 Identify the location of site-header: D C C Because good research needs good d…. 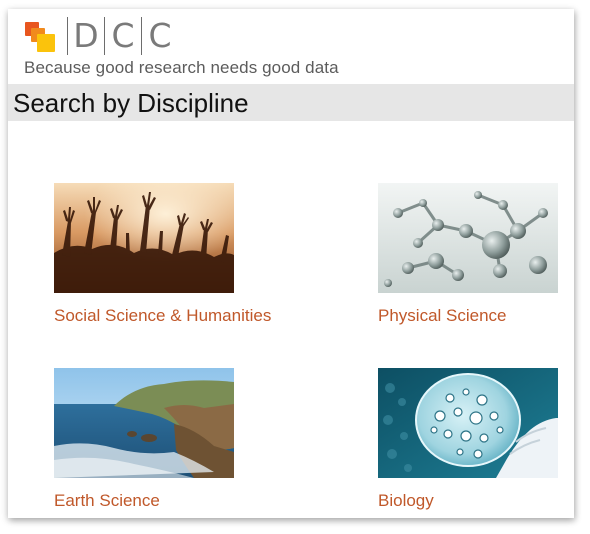
(291, 46).